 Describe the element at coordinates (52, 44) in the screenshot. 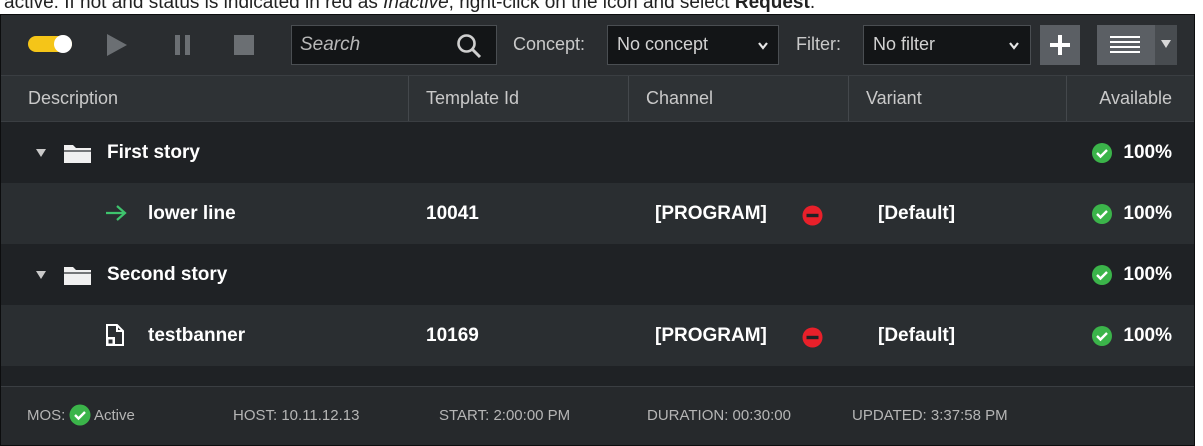

I see `active-toggle` at that location.